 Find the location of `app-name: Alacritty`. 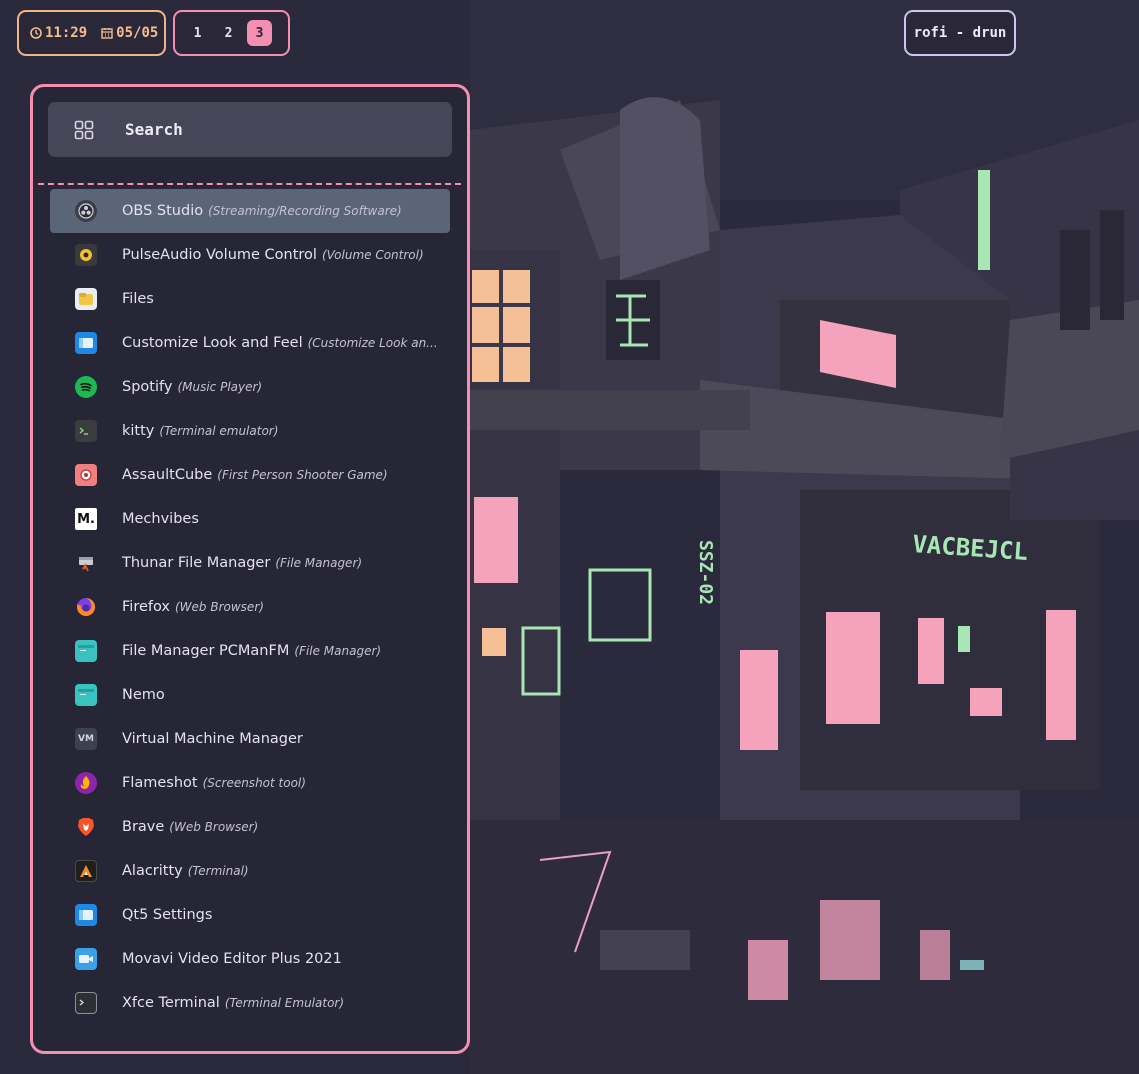

app-name: Alacritty is located at coordinates (152, 871).